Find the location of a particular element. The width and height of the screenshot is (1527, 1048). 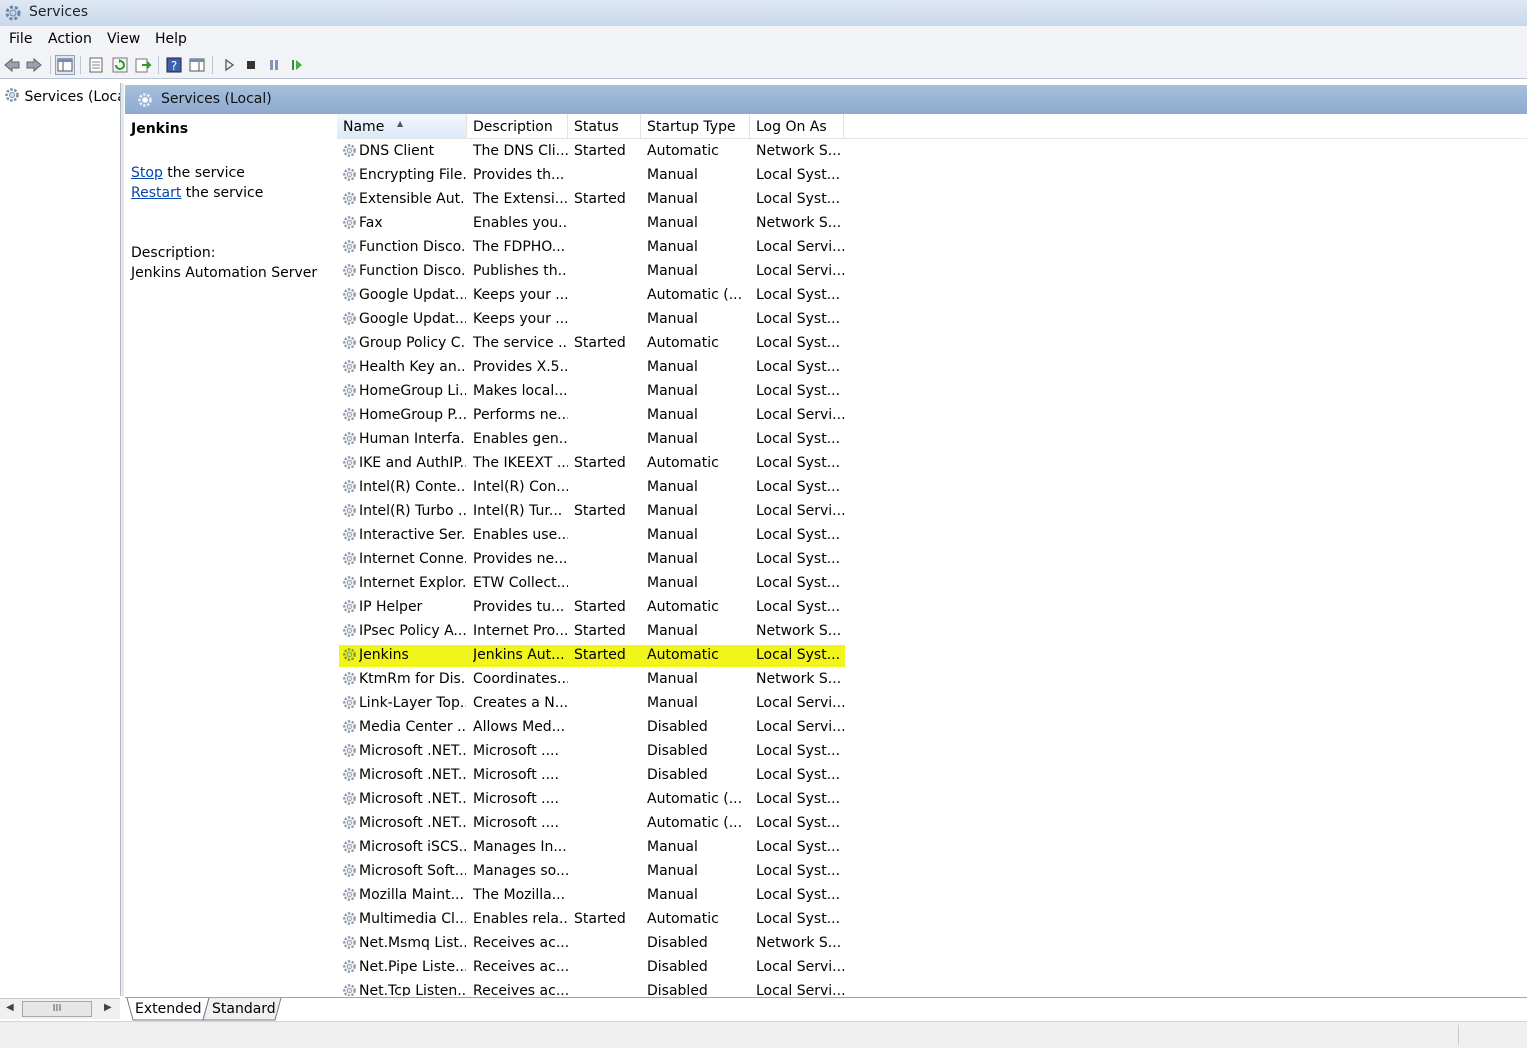

tree-horizontal-scrollbar: ◀ III ▶ is located at coordinates (60, 1008).